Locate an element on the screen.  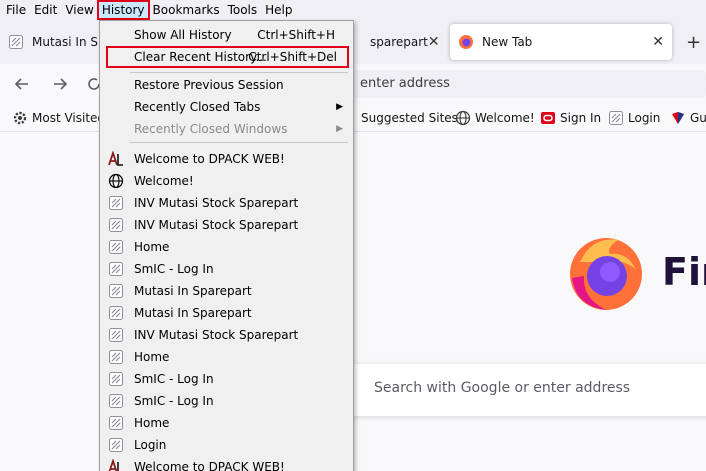
tab-label: New Tab is located at coordinates (507, 42).